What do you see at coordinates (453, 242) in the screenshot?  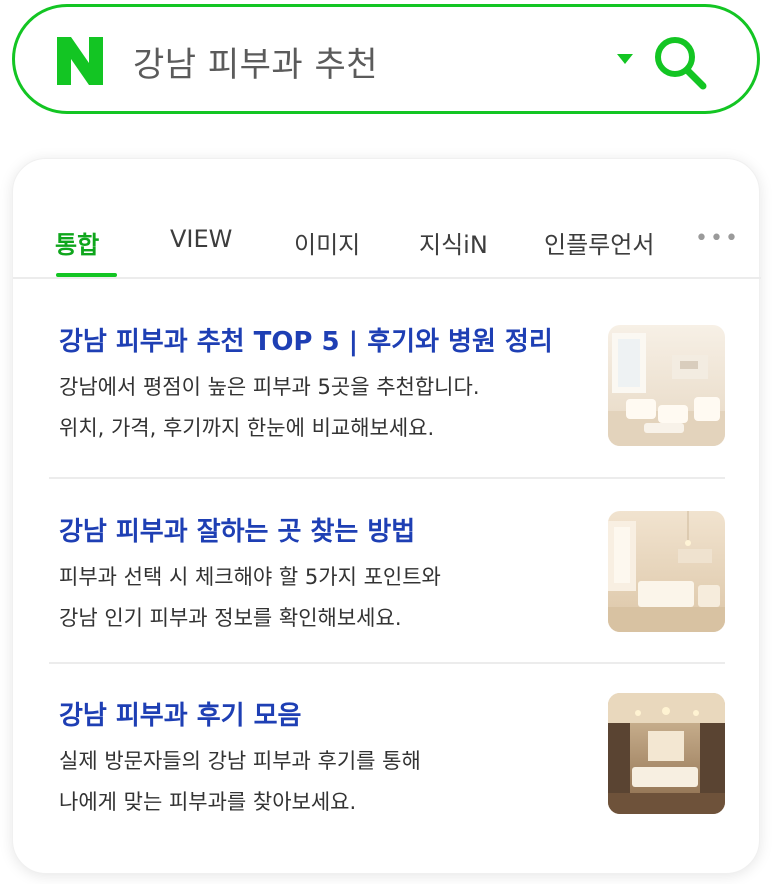 I see `tab-knowledge-in: 지식iN` at bounding box center [453, 242].